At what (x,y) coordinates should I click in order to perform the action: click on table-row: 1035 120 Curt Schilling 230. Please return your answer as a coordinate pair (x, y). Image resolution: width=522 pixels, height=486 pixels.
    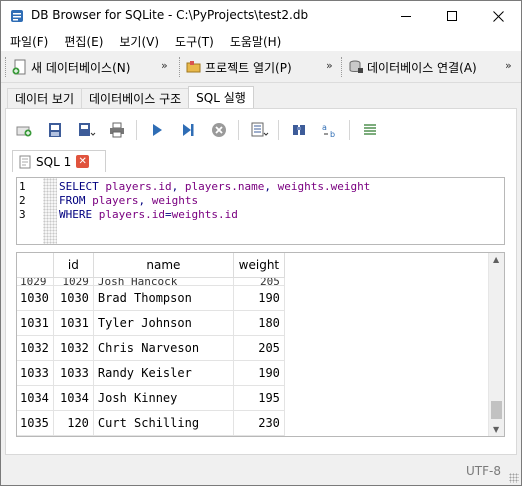
    Looking at the image, I should click on (151, 423).